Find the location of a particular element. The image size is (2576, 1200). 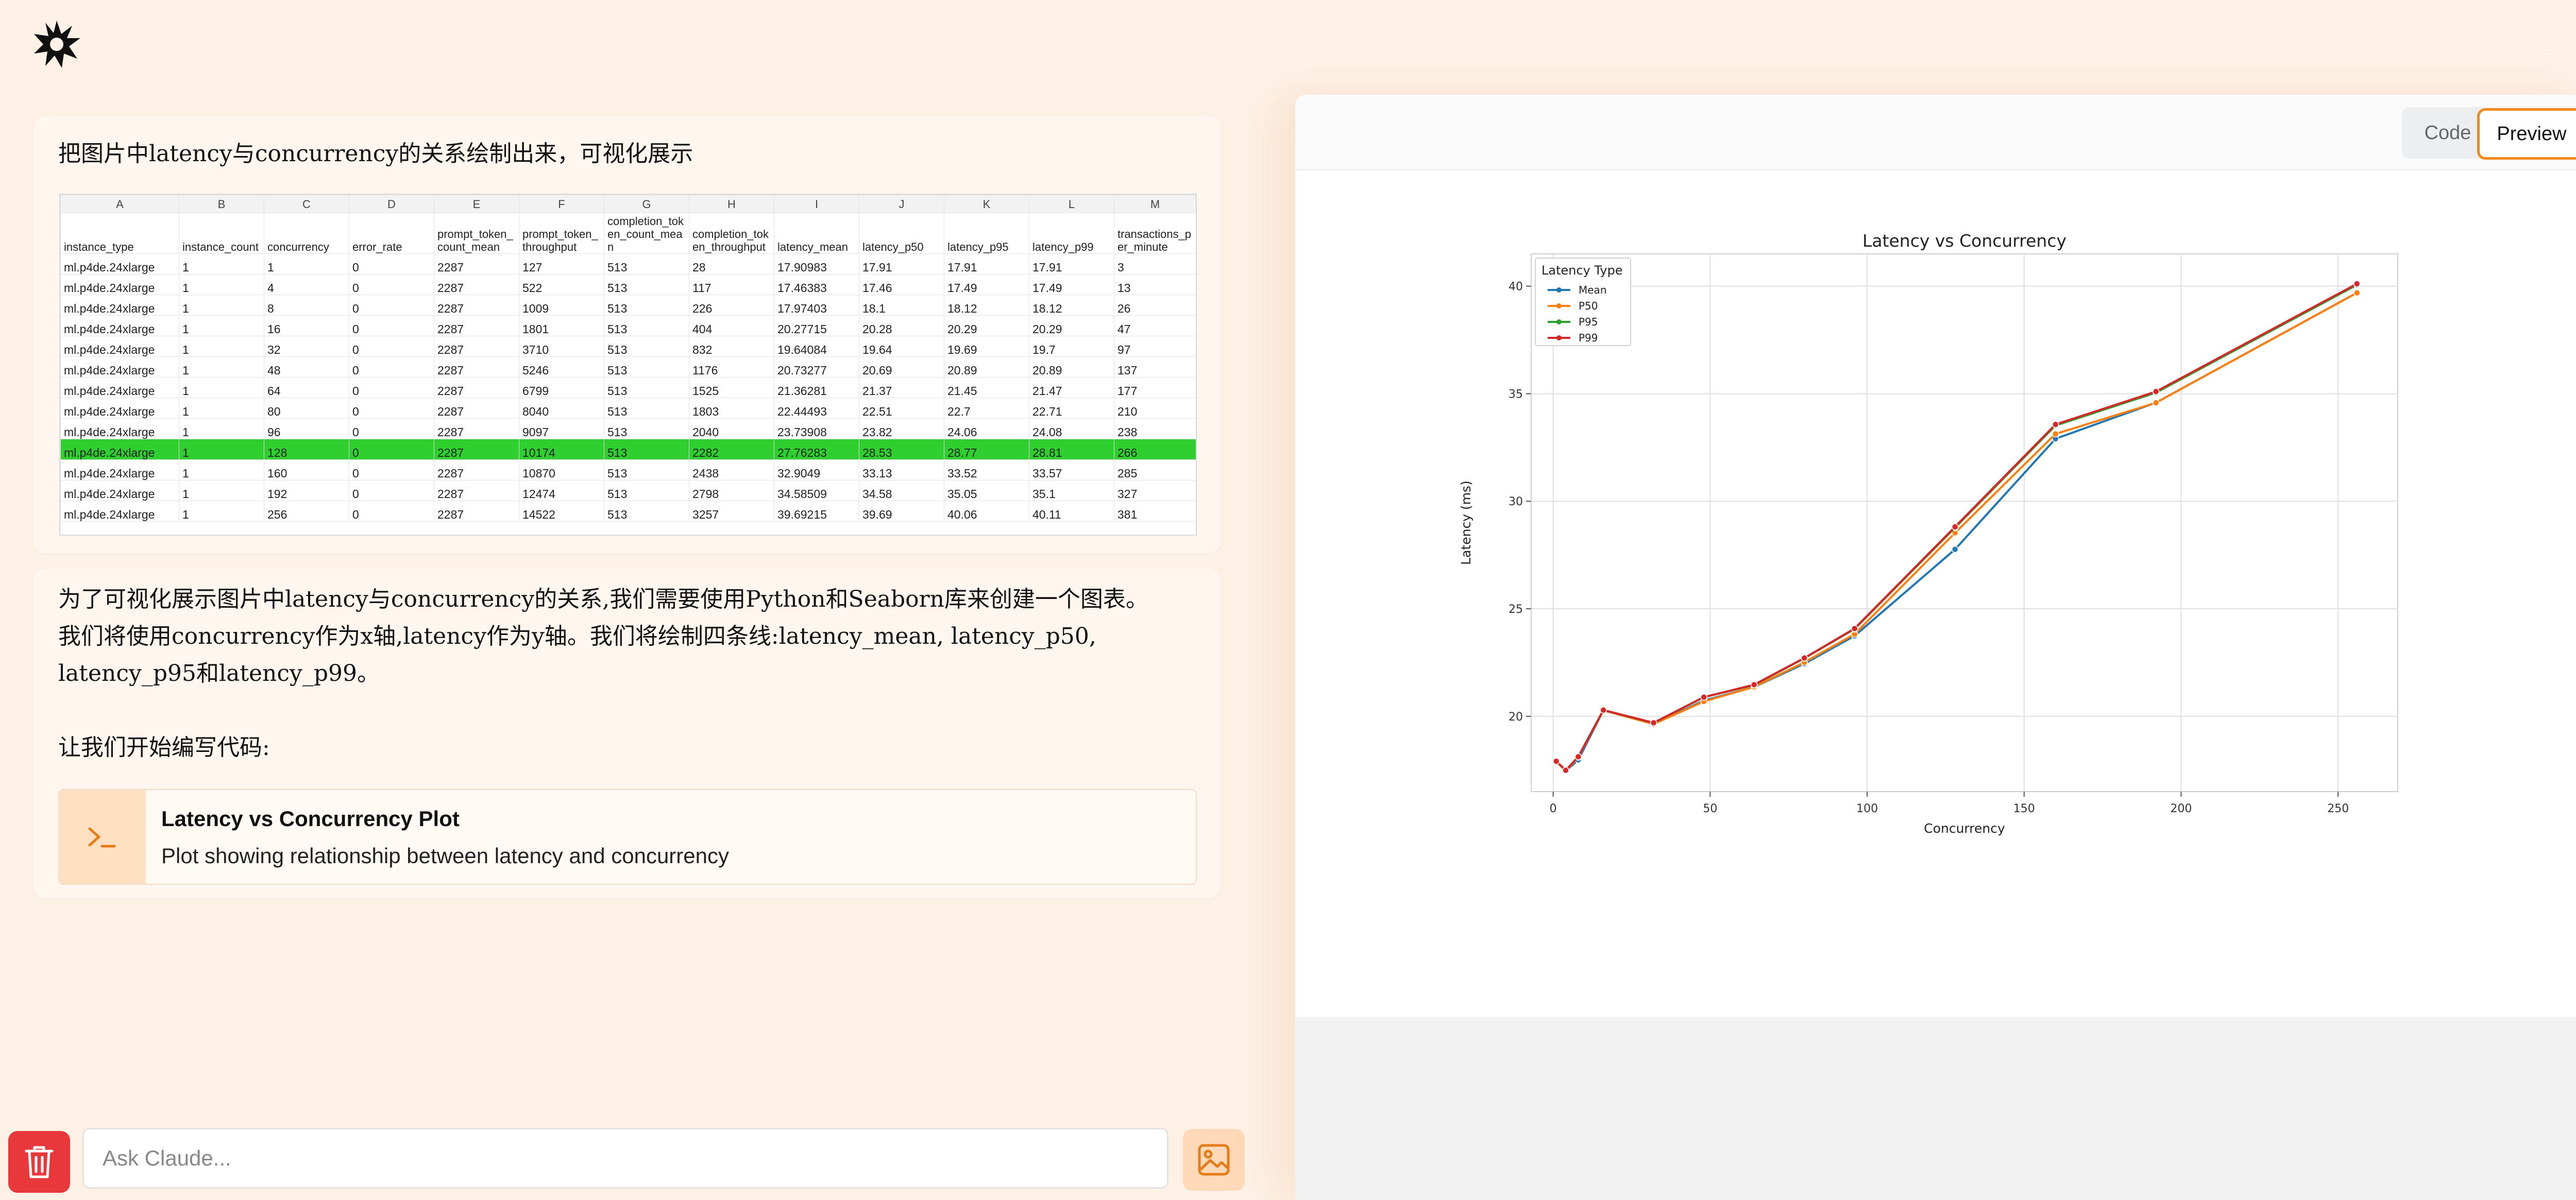

table-cell: 16 is located at coordinates (306, 325).